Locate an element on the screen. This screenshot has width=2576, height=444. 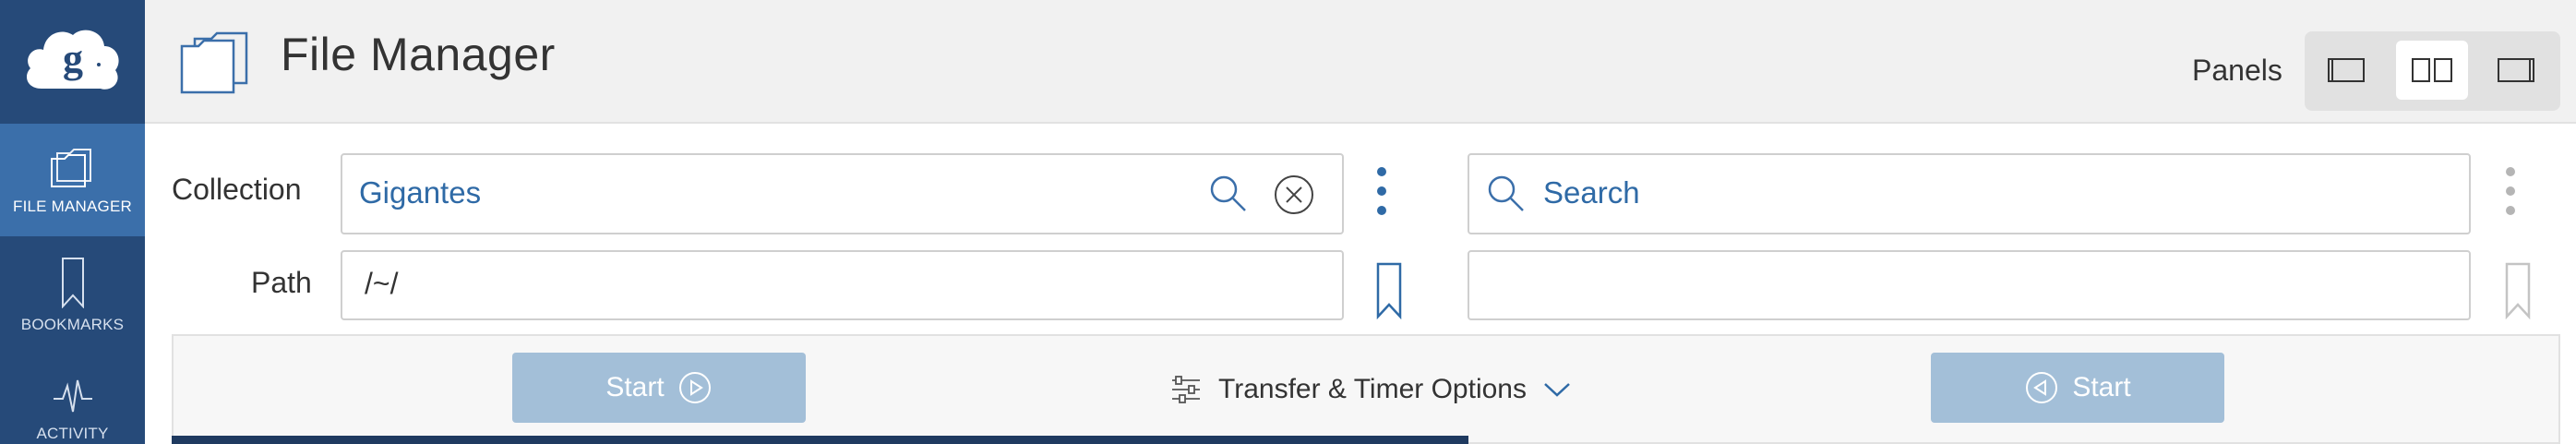
globus-logo: g is located at coordinates (73, 62).